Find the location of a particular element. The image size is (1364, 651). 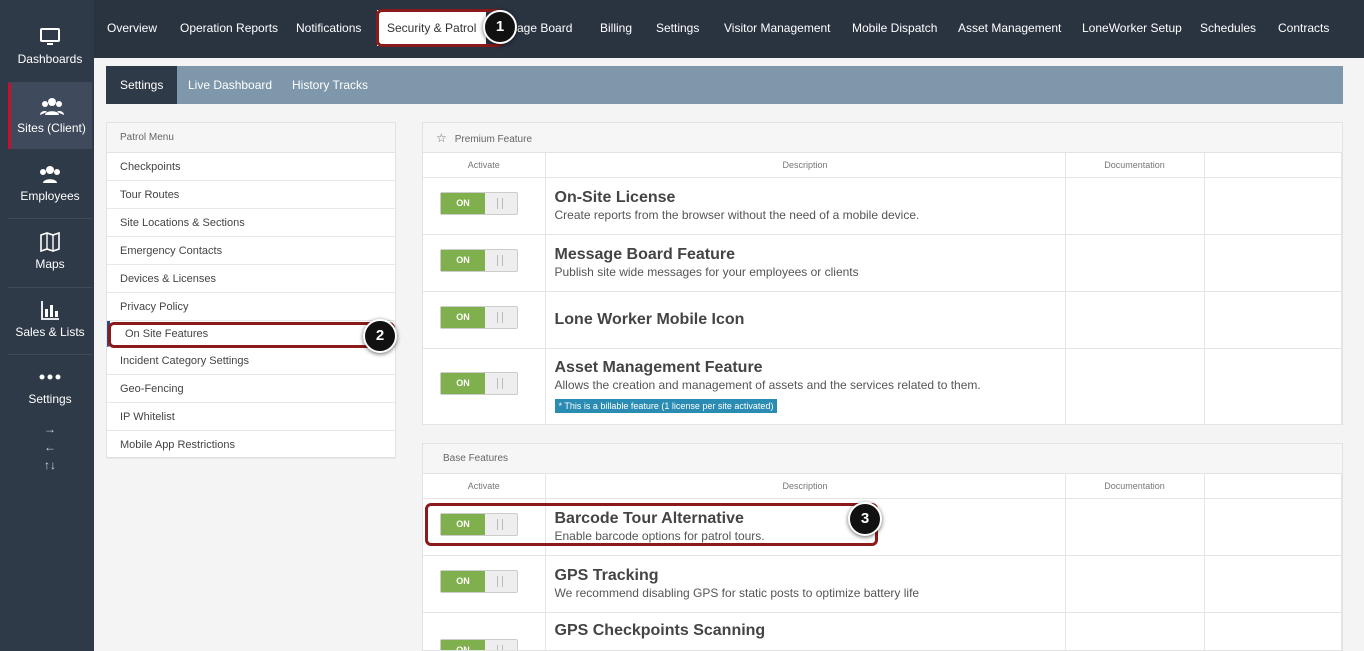

toggle-on-label: ON is located at coordinates (463, 581).